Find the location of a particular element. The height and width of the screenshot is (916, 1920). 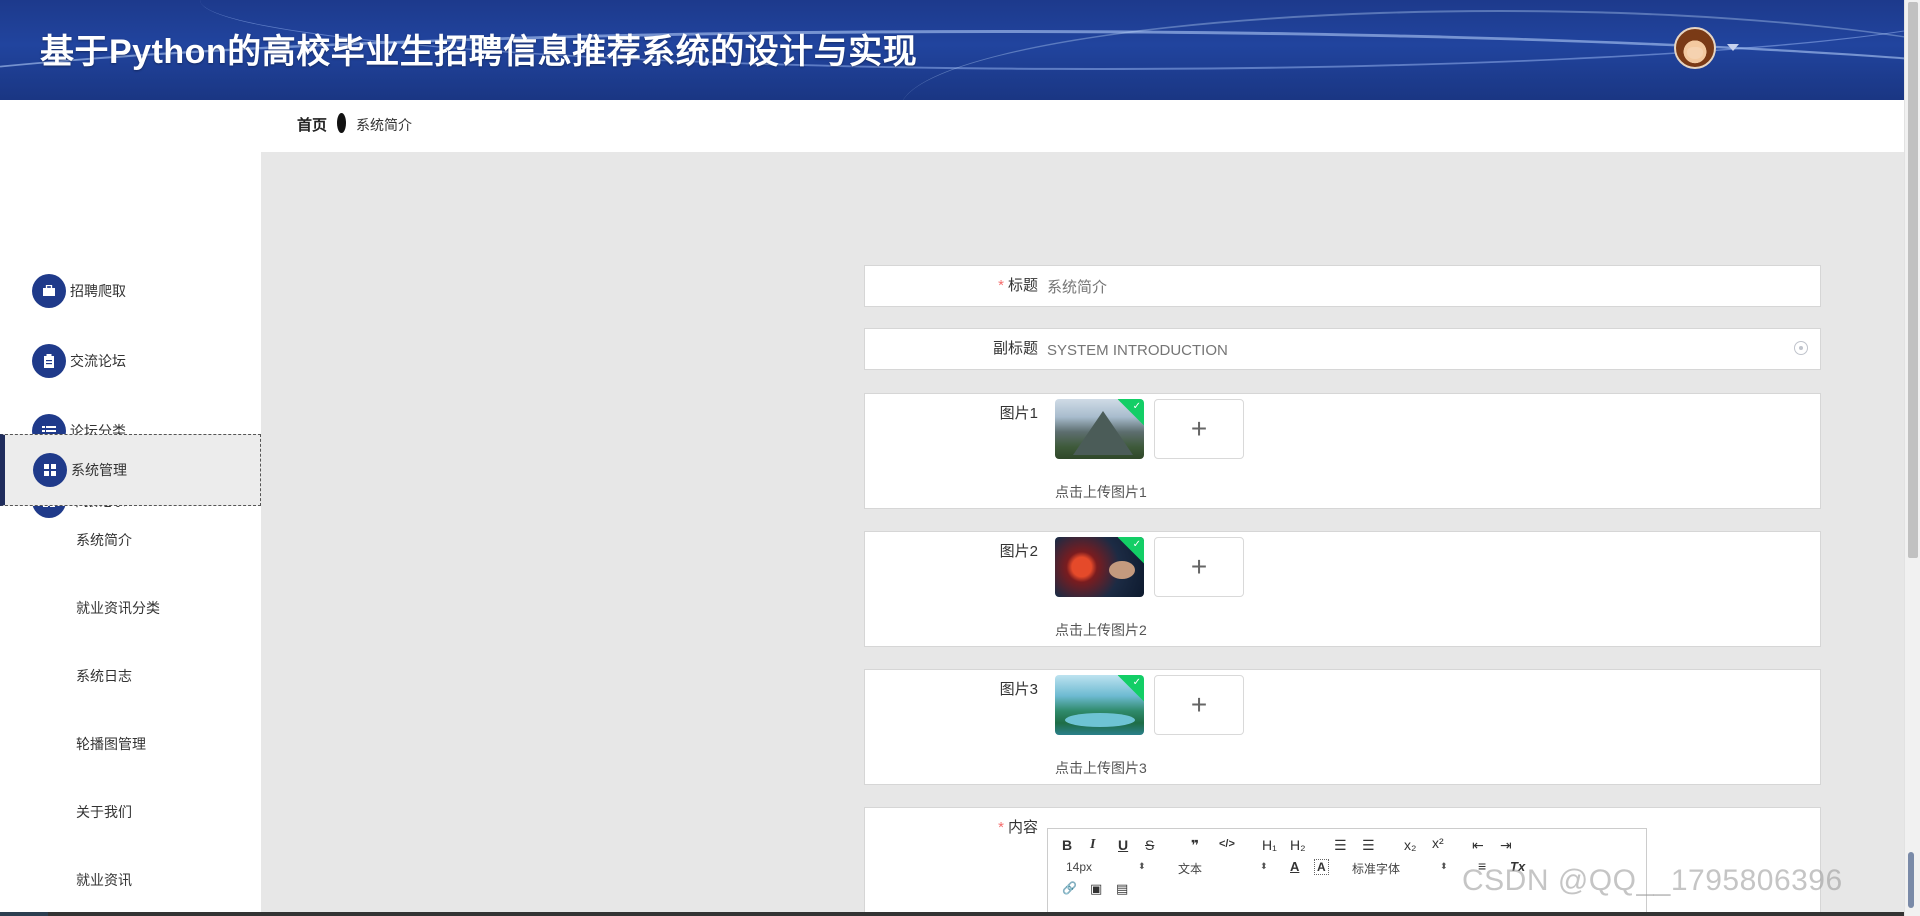

watermark: CSDN @QQ__1795806396 is located at coordinates (1652, 880).